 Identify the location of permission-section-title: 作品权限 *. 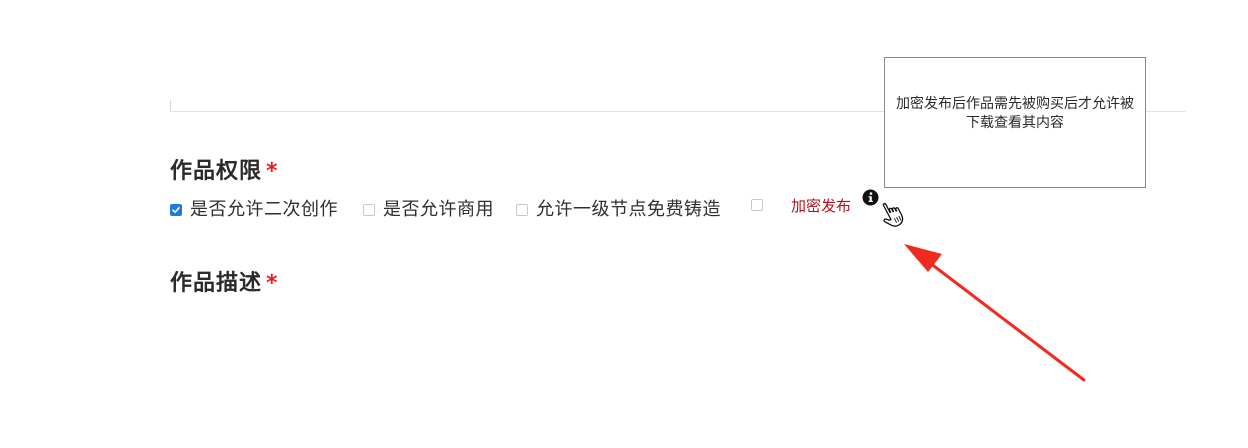
(224, 169).